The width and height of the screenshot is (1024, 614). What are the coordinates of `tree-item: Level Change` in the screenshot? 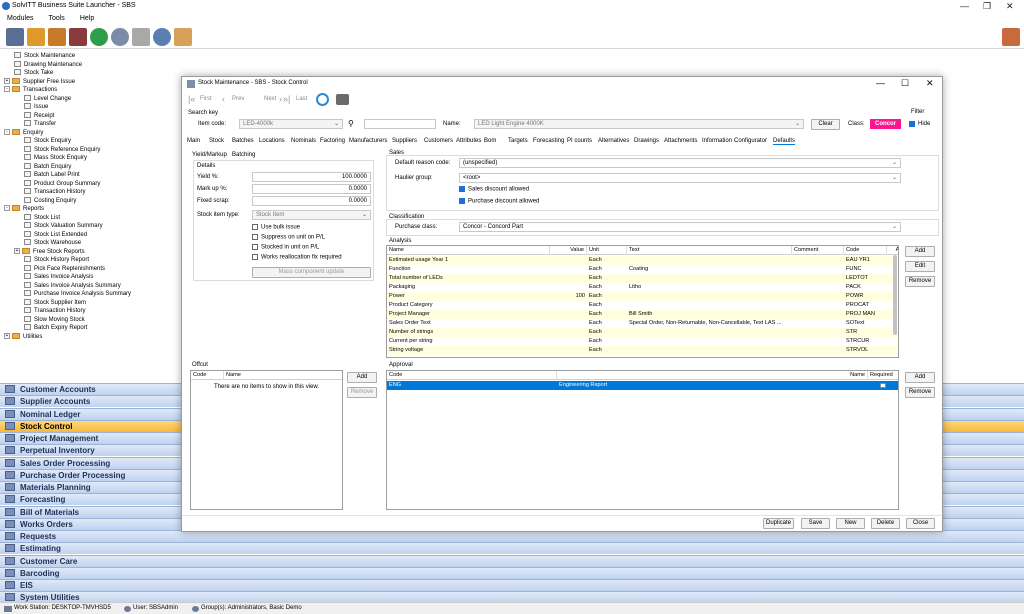 It's located at (47, 99).